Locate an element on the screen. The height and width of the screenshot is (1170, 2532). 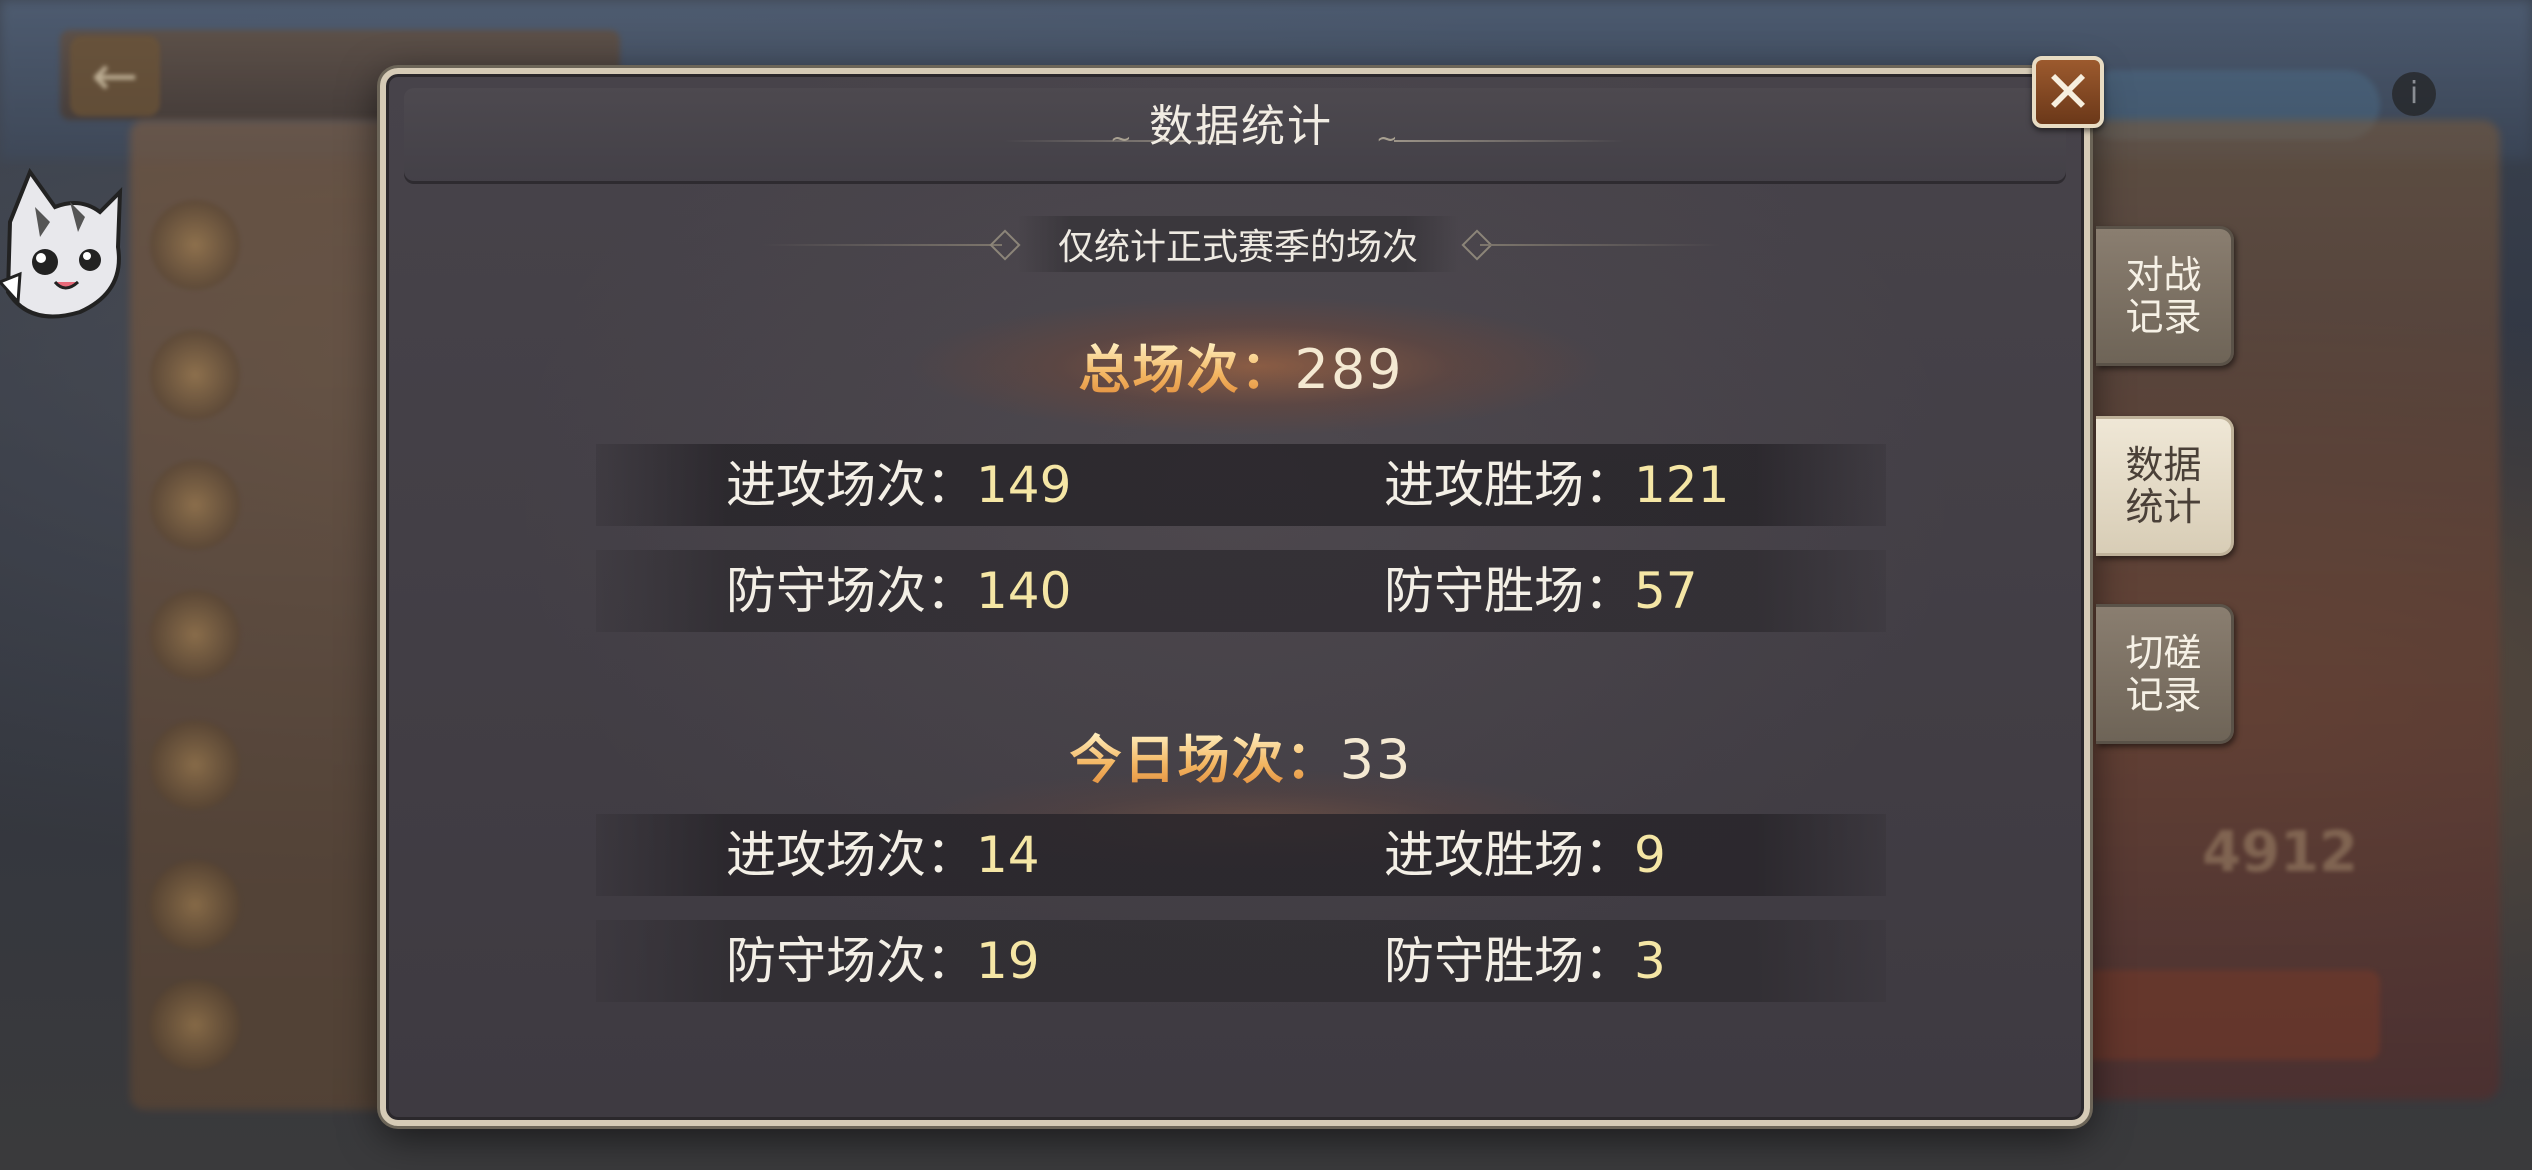
tab-battle-records: 对战记录 is located at coordinates (2165, 296).